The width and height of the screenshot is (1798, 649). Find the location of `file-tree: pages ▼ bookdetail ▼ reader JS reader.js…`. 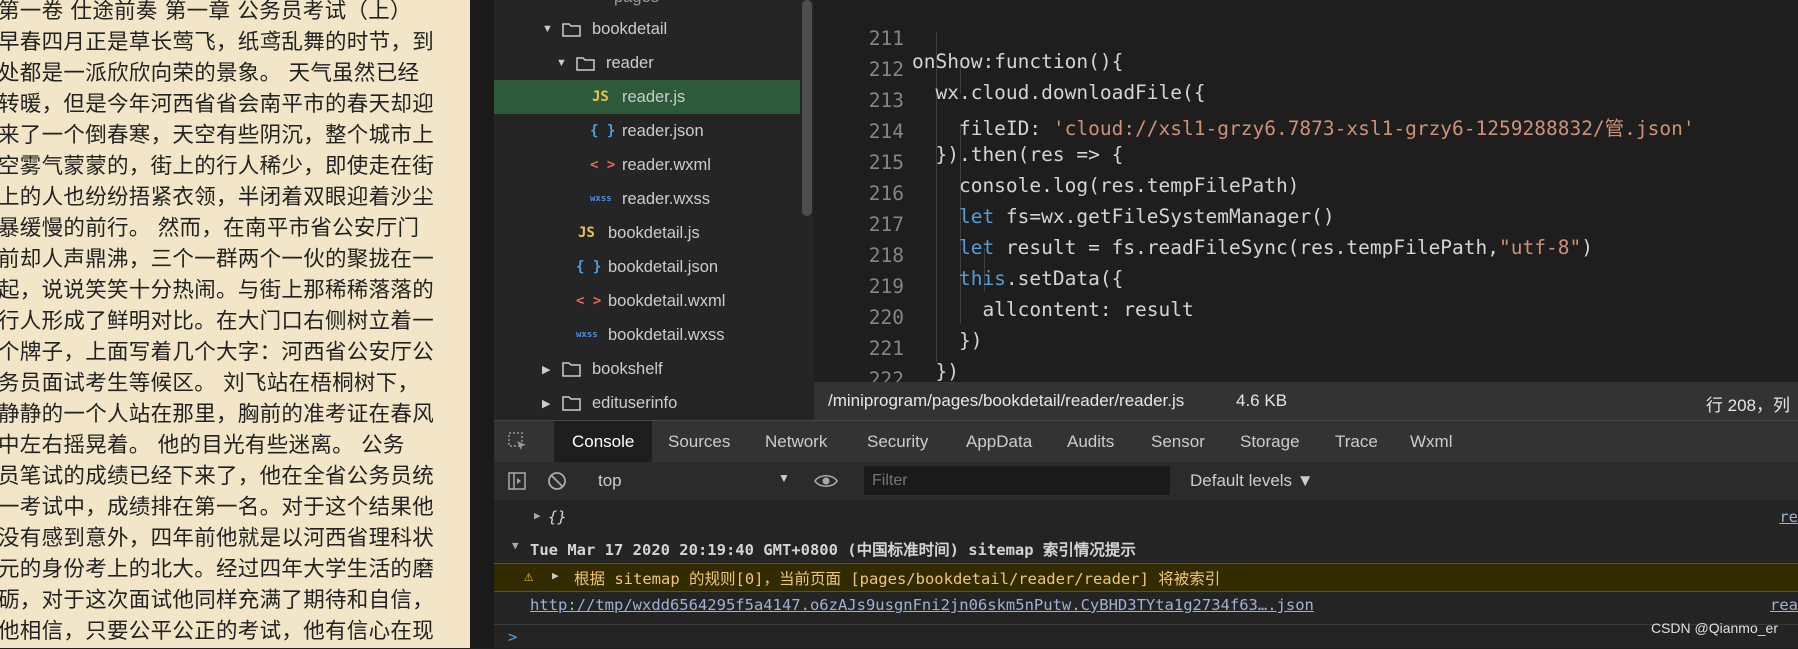

file-tree: pages ▼ bookdetail ▼ reader JS reader.js… is located at coordinates (647, 210).